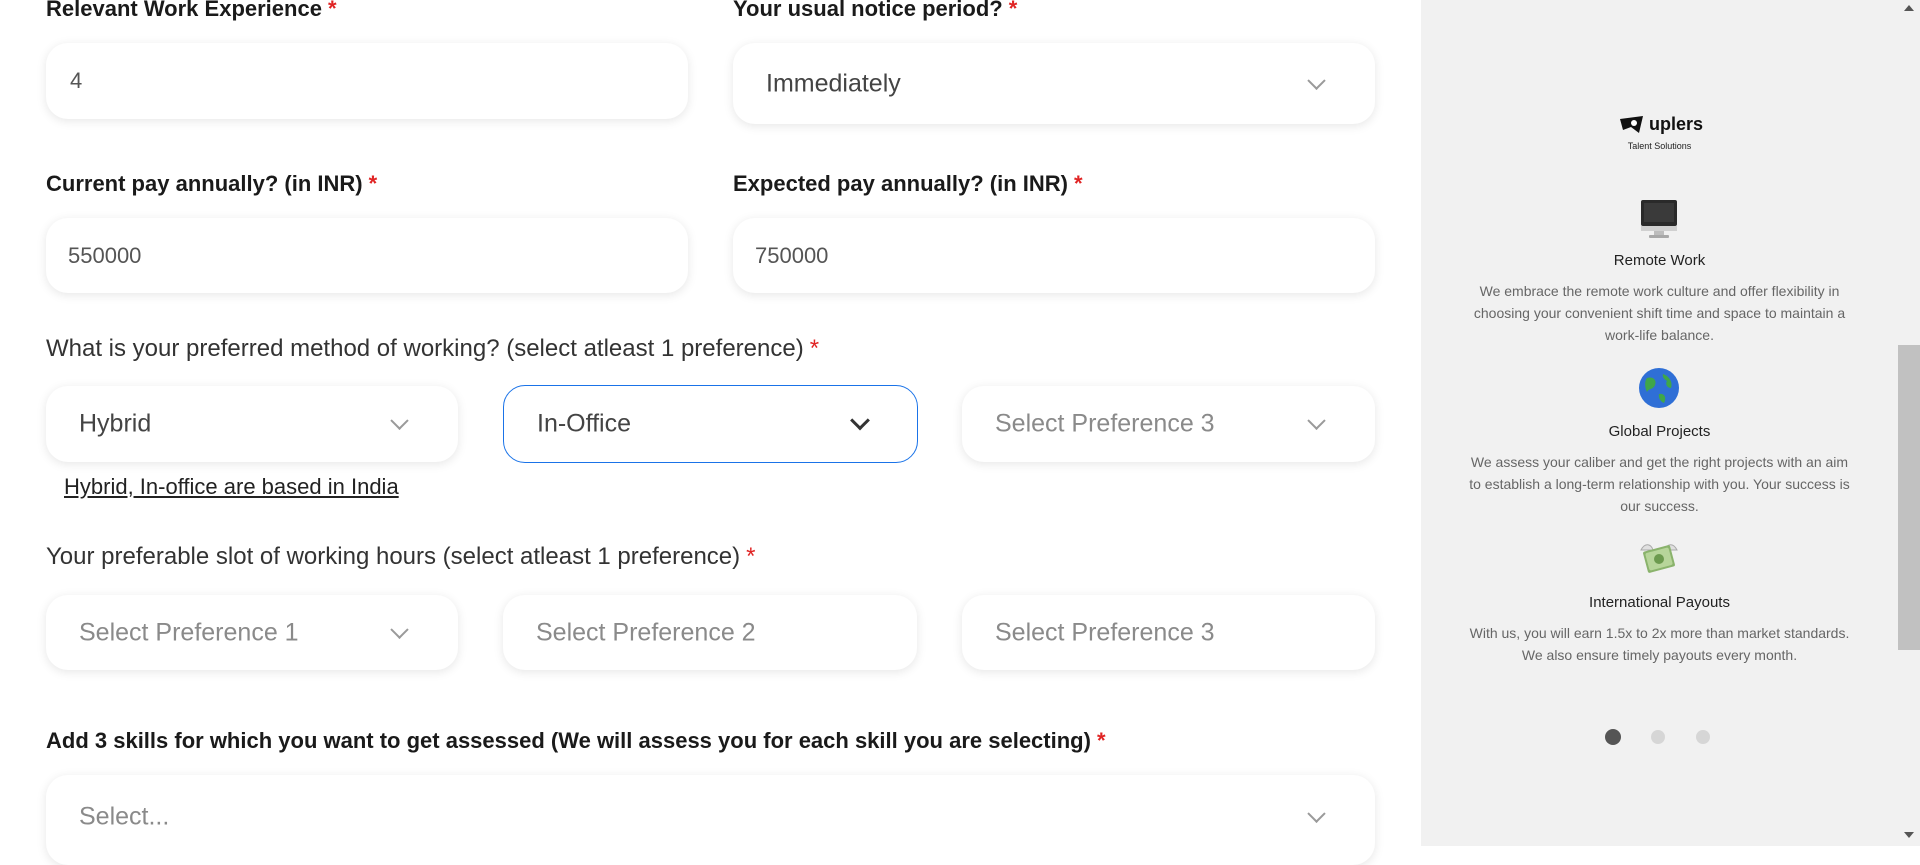 The image size is (1920, 865). I want to click on uplers-logo: uplers, so click(1661, 124).